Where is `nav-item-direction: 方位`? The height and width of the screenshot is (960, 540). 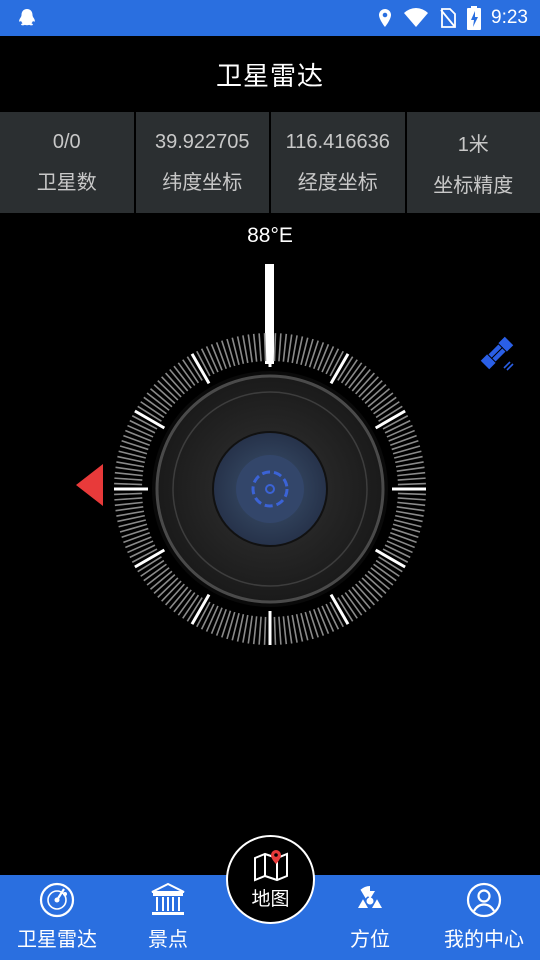 nav-item-direction: 方位 is located at coordinates (370, 917).